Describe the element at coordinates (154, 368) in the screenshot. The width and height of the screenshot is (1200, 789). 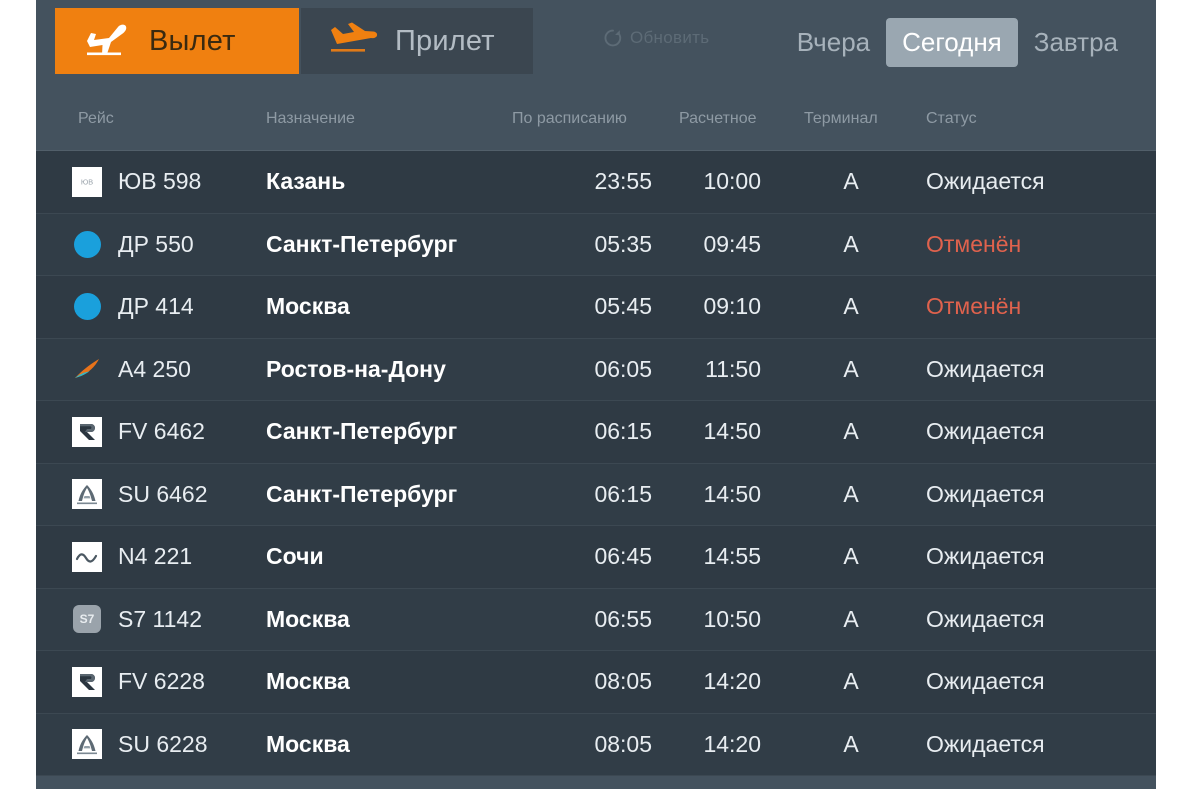
I see `flight-number: A4 250` at that location.